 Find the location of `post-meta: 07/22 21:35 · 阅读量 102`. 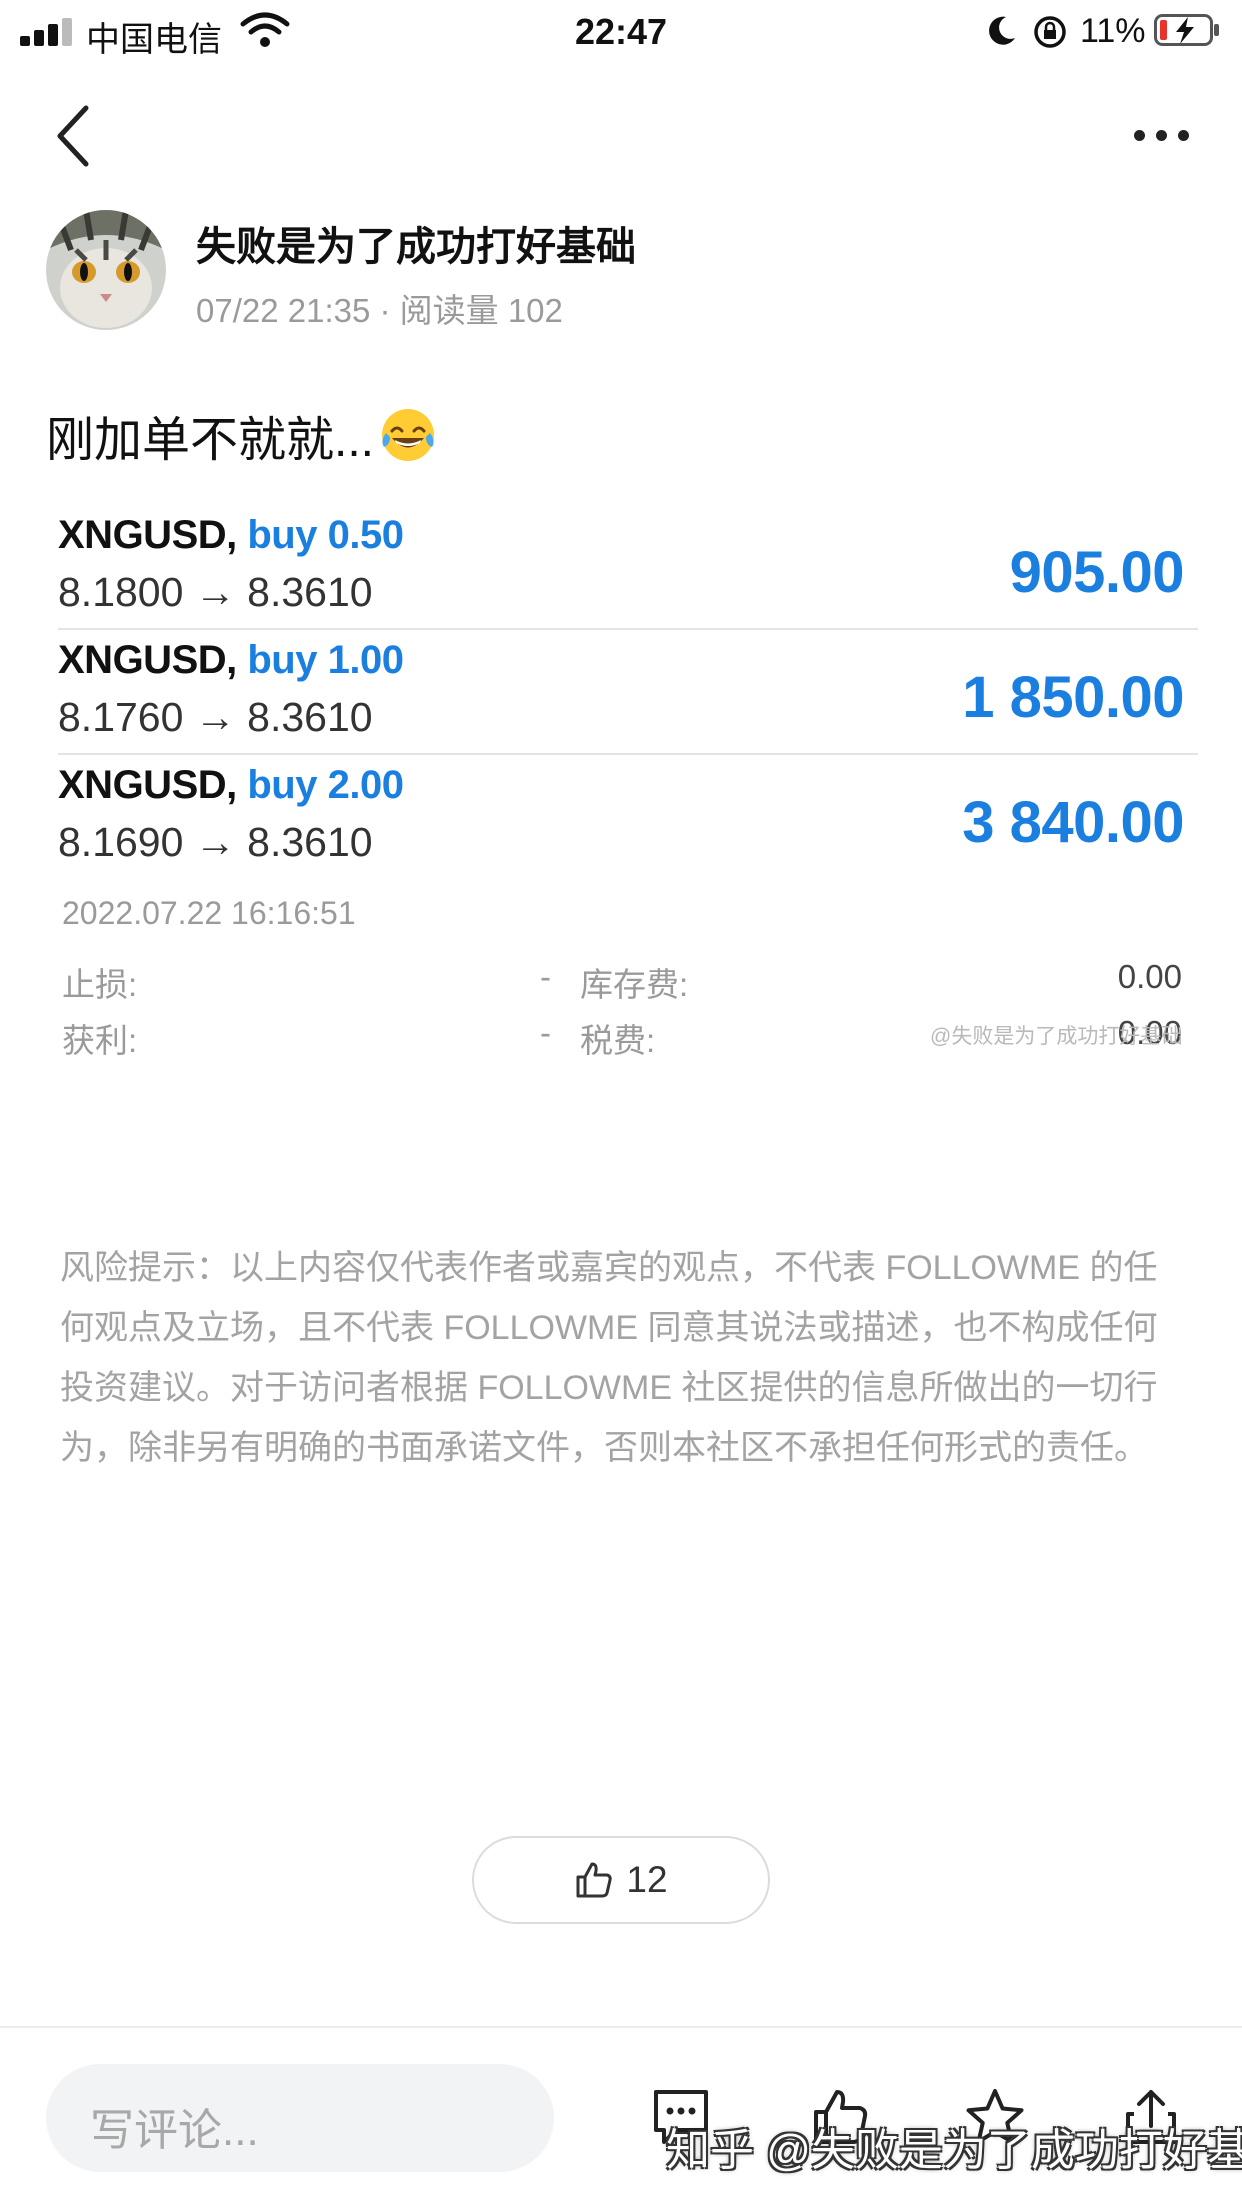

post-meta: 07/22 21:35 · 阅读量 102 is located at coordinates (379, 310).